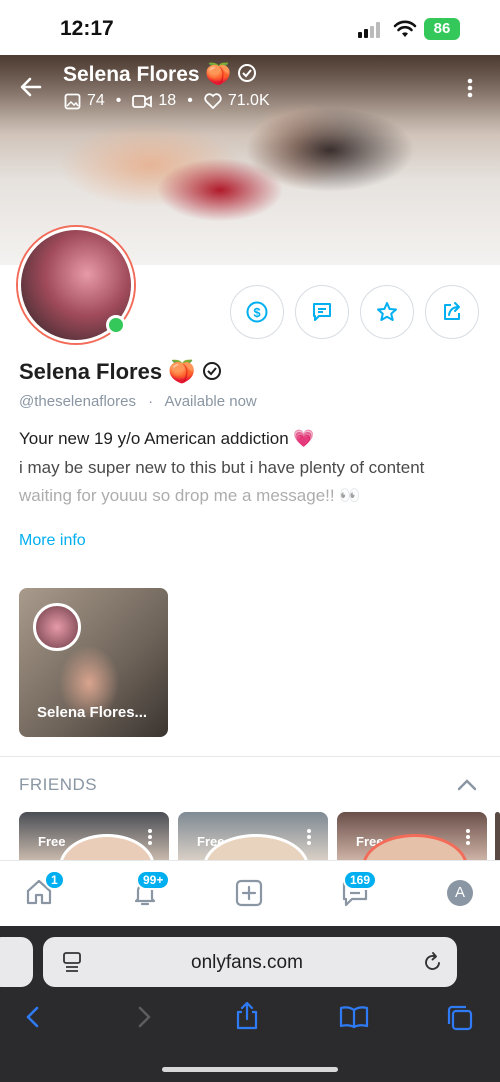 The width and height of the screenshot is (500, 1082). What do you see at coordinates (72, 962) in the screenshot?
I see `page-menu-icon` at bounding box center [72, 962].